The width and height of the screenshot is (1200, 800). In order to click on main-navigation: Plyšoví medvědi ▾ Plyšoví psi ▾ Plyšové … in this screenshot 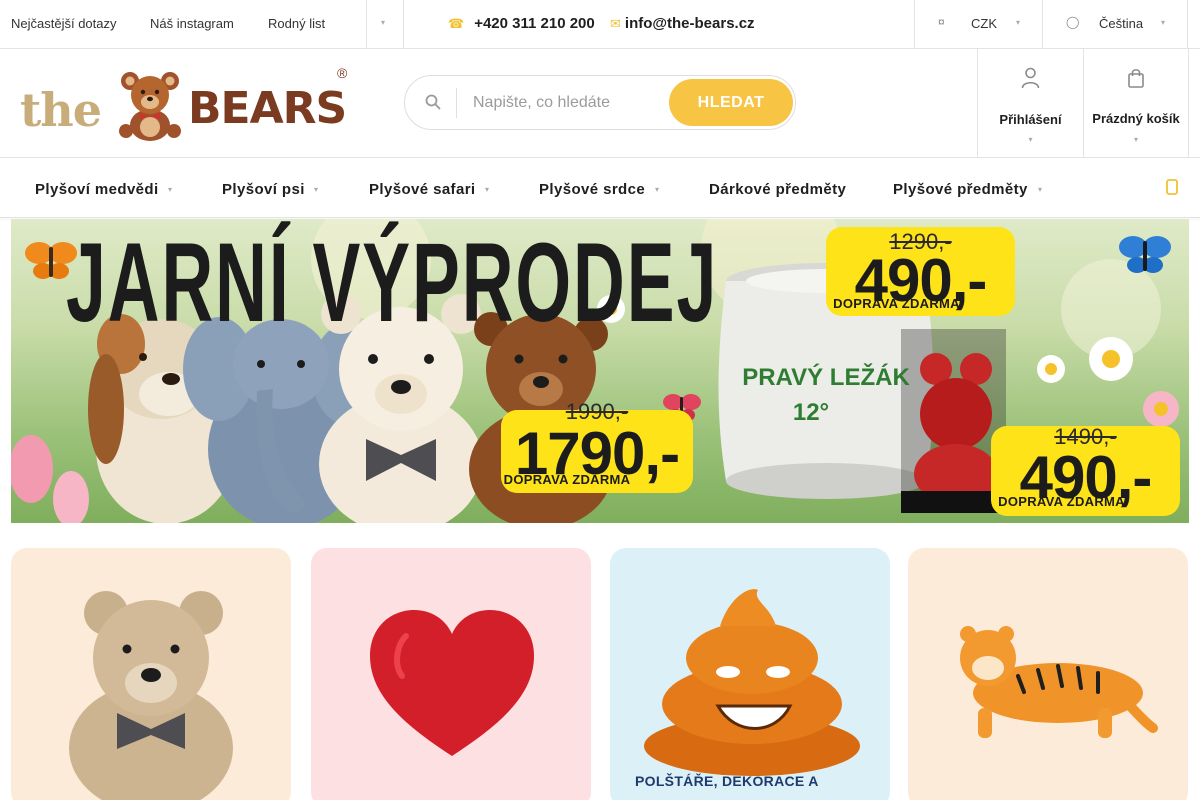, I will do `click(600, 188)`.